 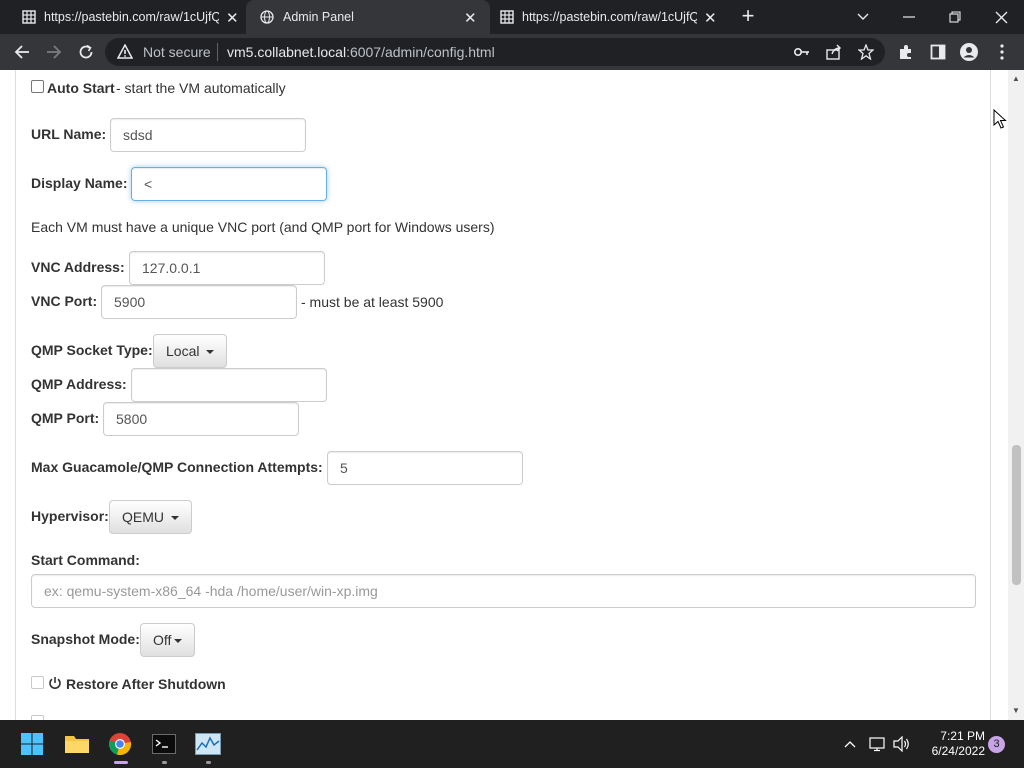 I want to click on snapshot-mode-label: Snapshot Mode:, so click(x=85, y=639).